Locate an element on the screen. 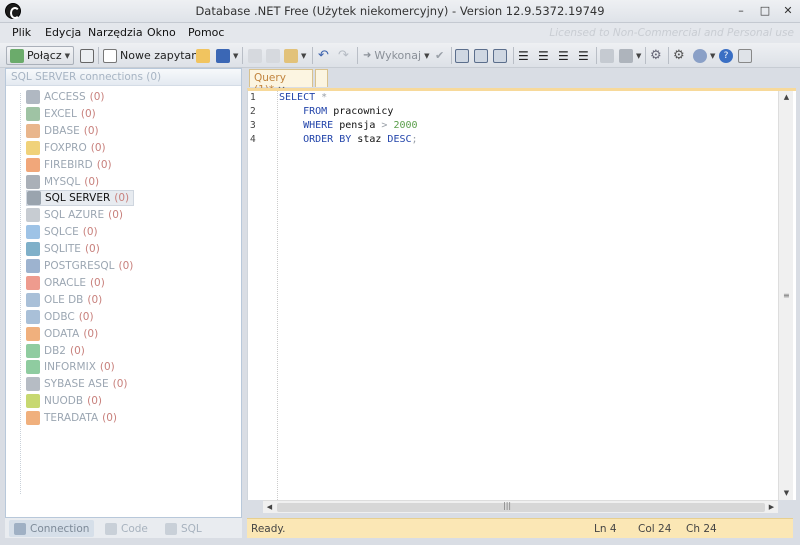 Image resolution: width=800 pixels, height=545 pixels. file-output-icon is located at coordinates (500, 55).